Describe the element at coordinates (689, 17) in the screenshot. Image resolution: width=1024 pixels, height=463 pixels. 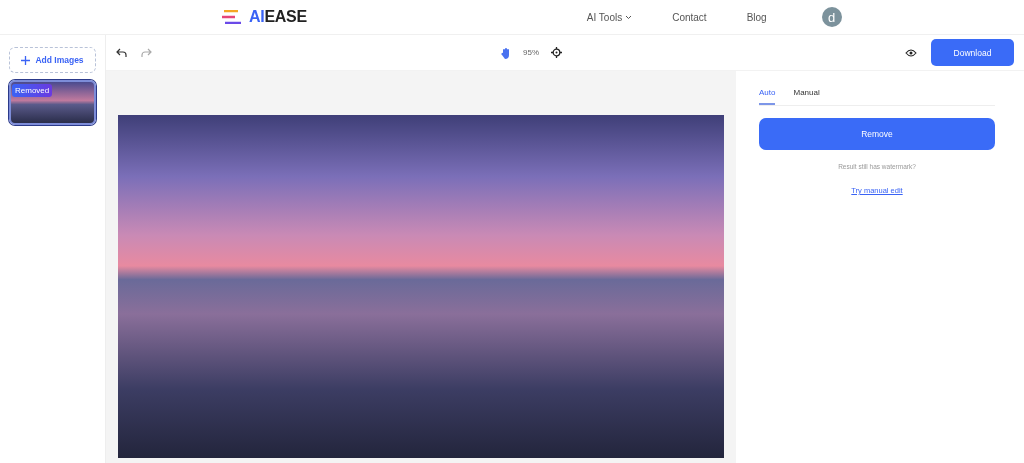
I see `nav-link: Contact` at that location.